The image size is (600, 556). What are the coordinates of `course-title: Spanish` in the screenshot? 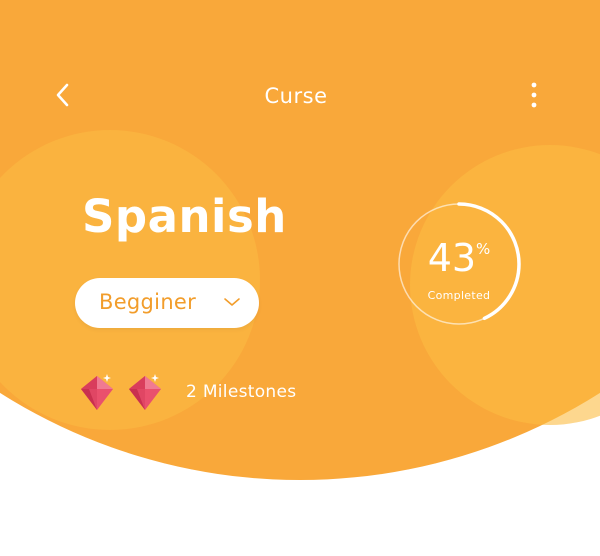 It's located at (184, 216).